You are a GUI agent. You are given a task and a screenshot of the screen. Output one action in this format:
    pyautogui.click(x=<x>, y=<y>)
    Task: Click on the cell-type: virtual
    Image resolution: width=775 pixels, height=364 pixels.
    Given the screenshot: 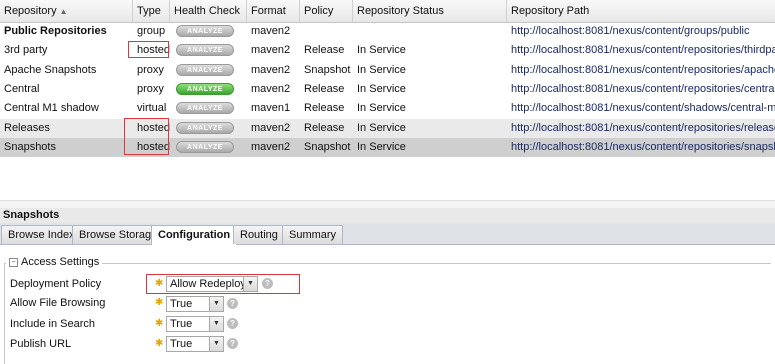 What is the action you would take?
    pyautogui.click(x=152, y=108)
    